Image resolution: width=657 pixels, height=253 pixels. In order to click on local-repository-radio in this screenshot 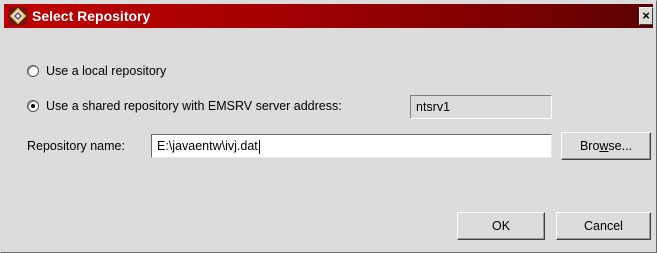, I will do `click(33, 71)`.